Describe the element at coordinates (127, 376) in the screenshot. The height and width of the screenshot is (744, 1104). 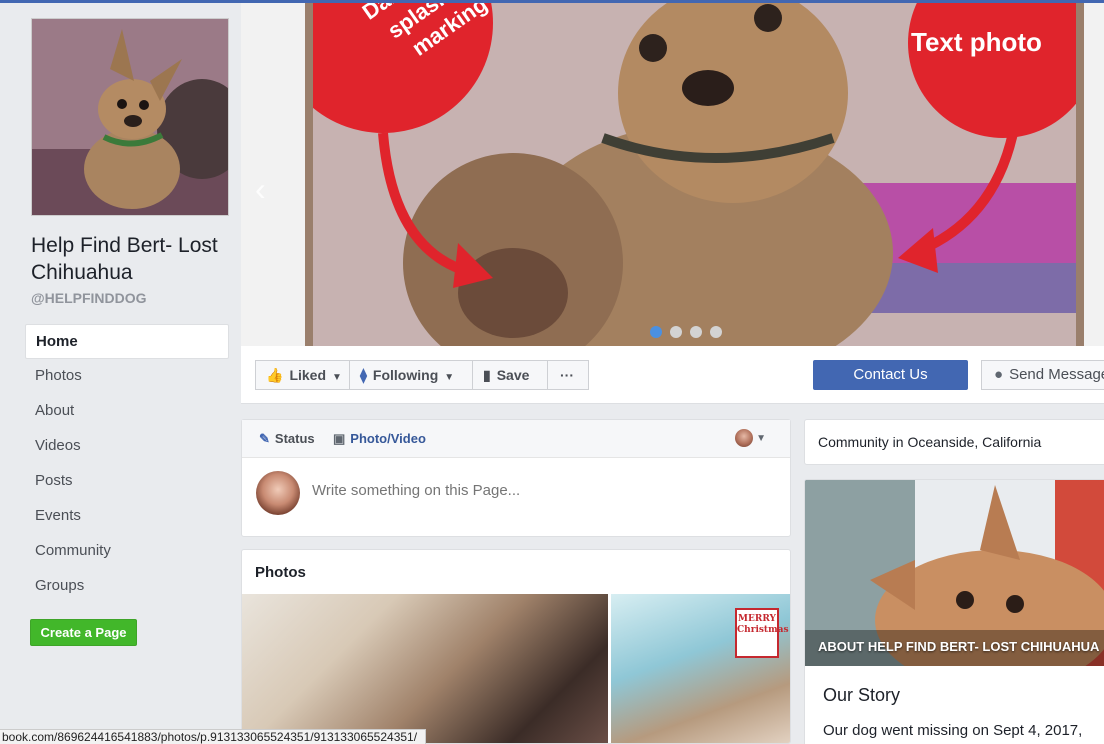
I see `nav-item-photos: Photos` at that location.